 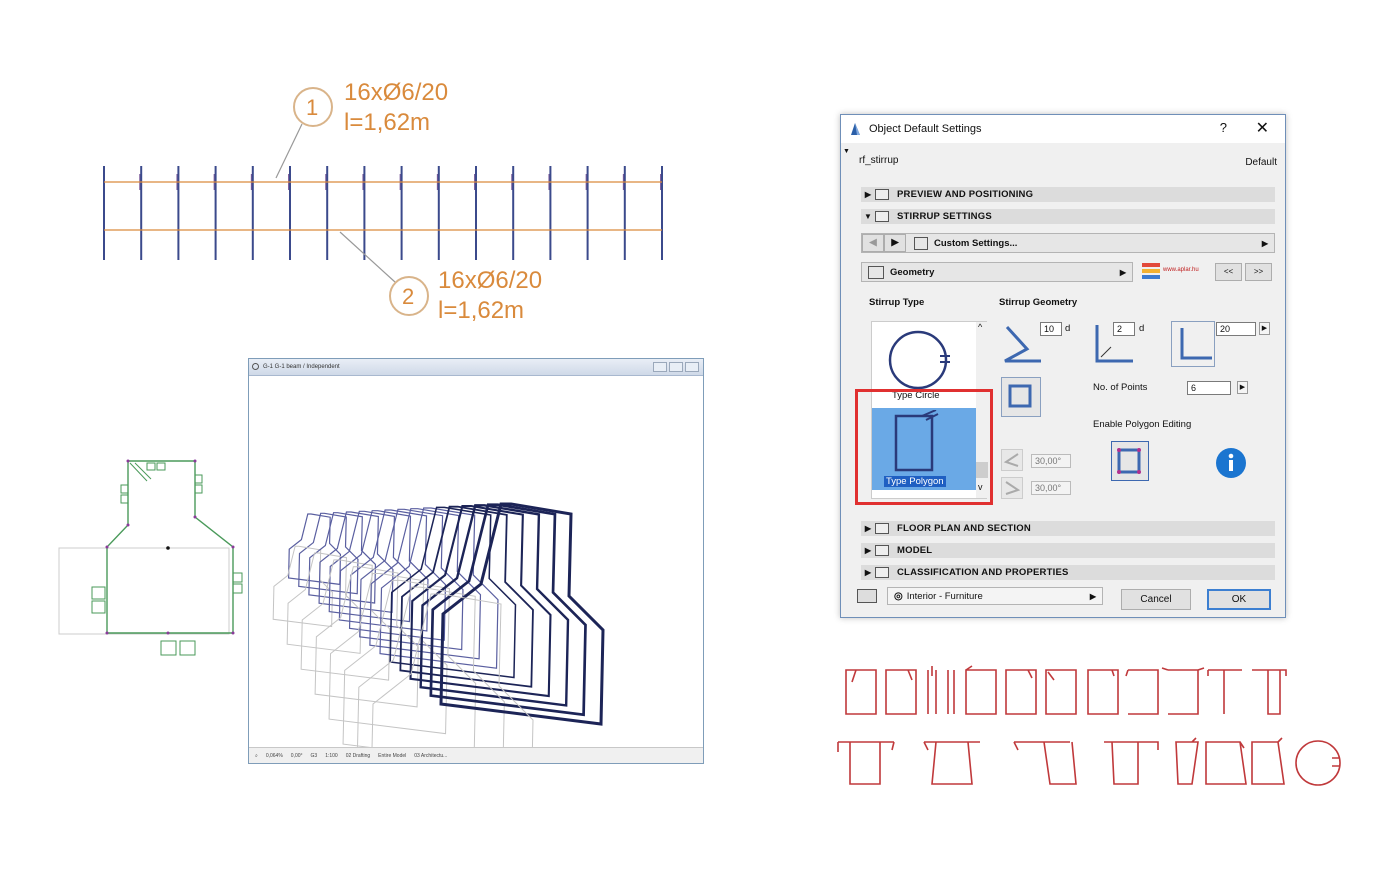 What do you see at coordinates (396, 92) in the screenshot?
I see `callout-1-label: 16xØ6/20` at bounding box center [396, 92].